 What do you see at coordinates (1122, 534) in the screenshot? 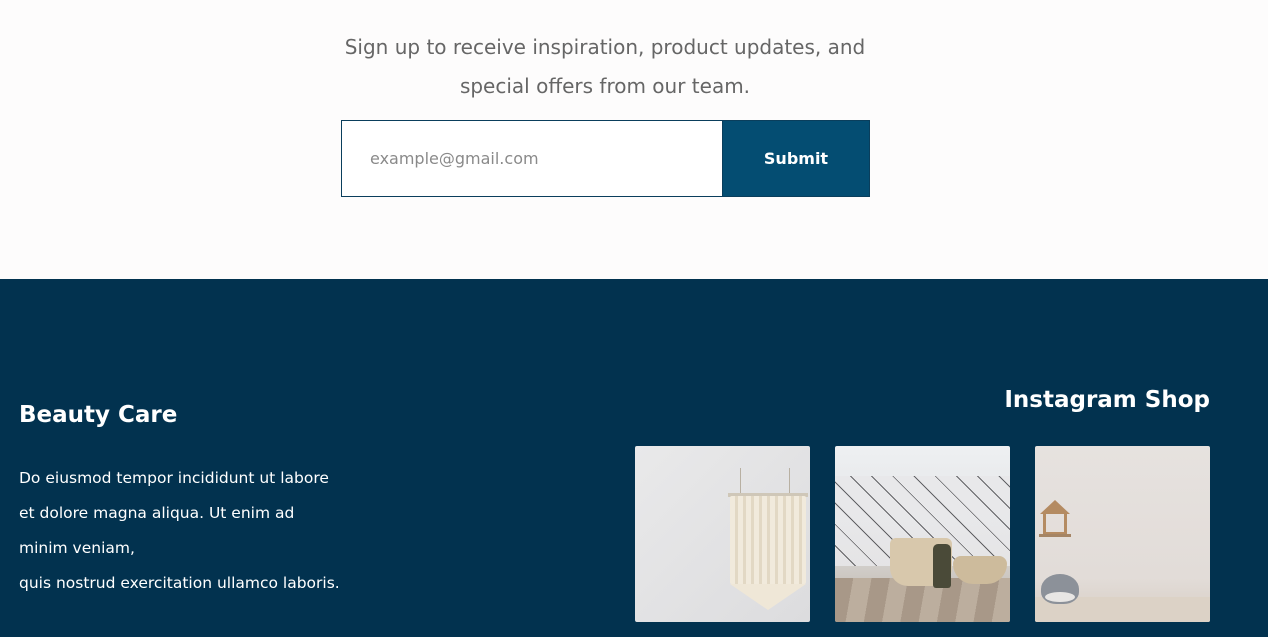
I see `nursery-shelf-whale-photo` at bounding box center [1122, 534].